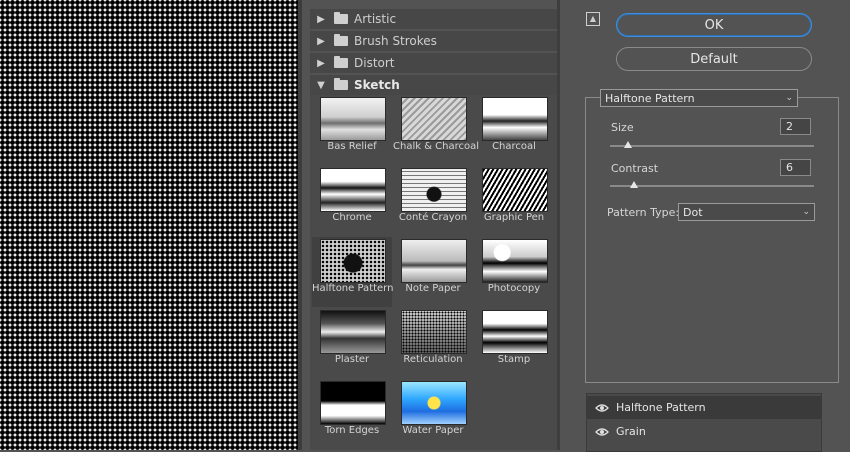 The image size is (850, 452). I want to click on size-label: Size, so click(622, 127).